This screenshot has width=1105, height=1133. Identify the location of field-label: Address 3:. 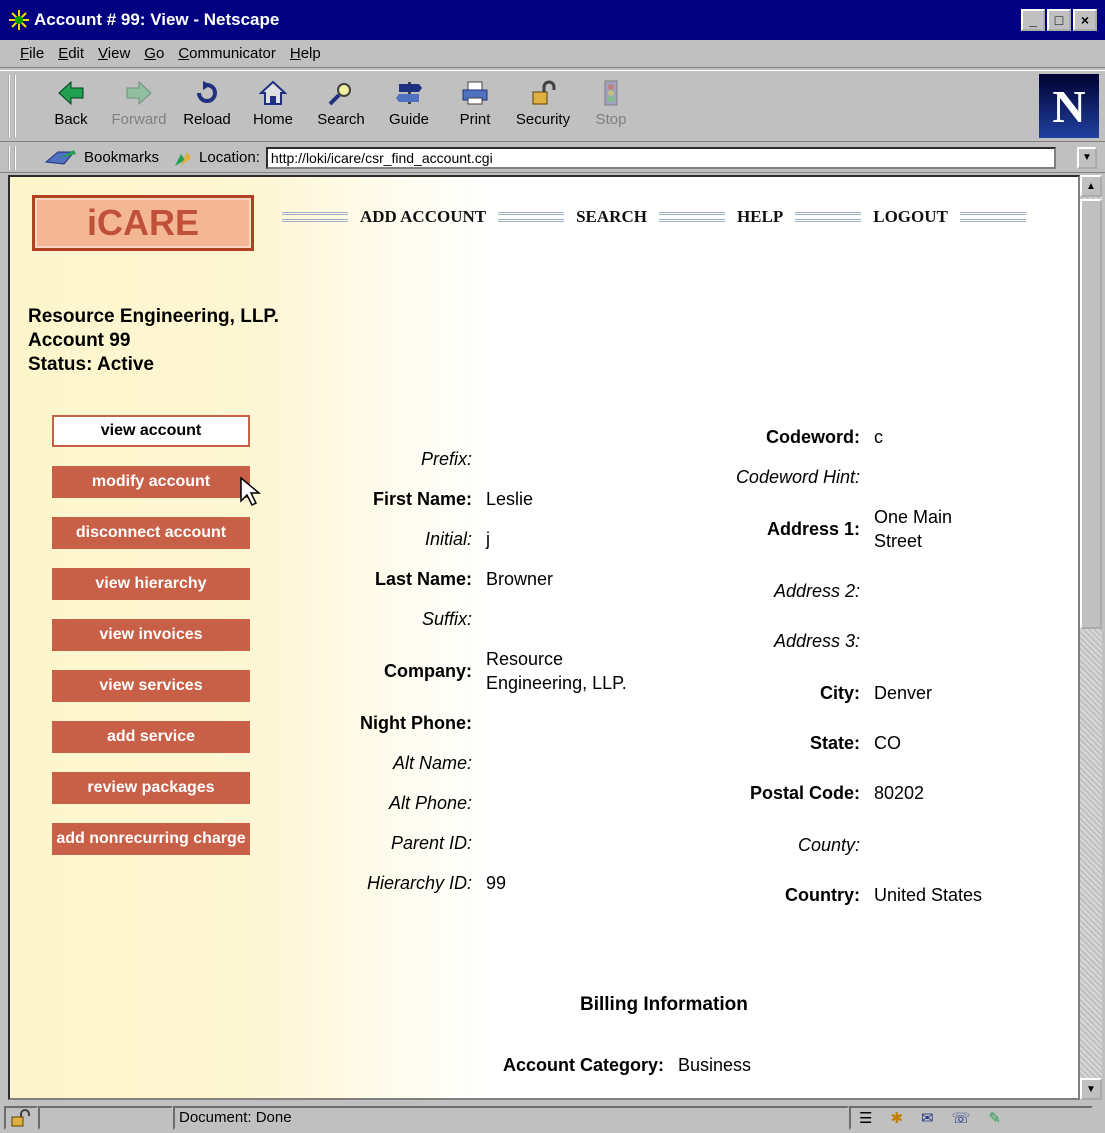
(816, 641).